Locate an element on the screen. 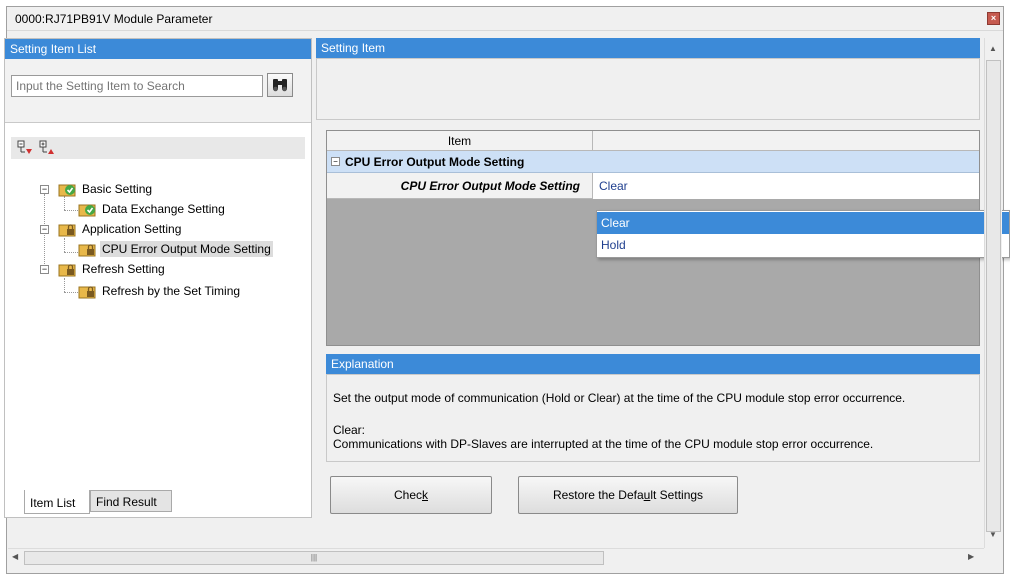  expand-all-icon is located at coordinates (25, 148).